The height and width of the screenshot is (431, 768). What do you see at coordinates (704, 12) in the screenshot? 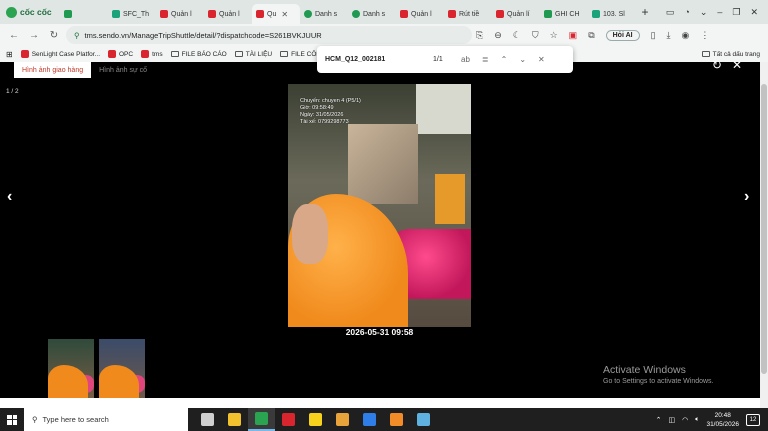
I see `dropdown-icon: ⌄` at bounding box center [704, 12].